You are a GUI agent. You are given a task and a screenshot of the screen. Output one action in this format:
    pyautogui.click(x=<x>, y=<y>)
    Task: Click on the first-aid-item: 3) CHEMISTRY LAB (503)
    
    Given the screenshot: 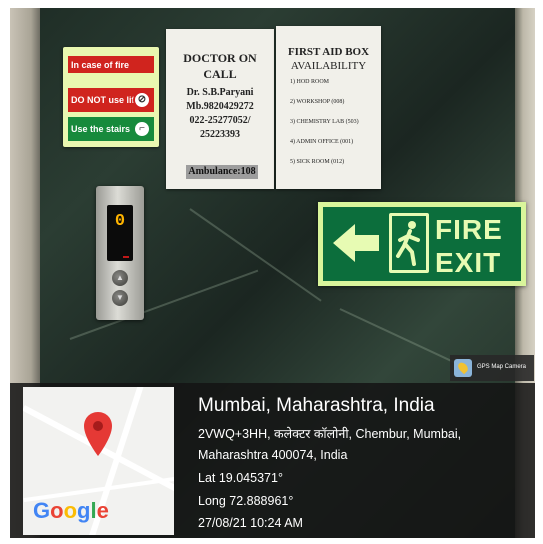 What is the action you would take?
    pyautogui.click(x=324, y=122)
    